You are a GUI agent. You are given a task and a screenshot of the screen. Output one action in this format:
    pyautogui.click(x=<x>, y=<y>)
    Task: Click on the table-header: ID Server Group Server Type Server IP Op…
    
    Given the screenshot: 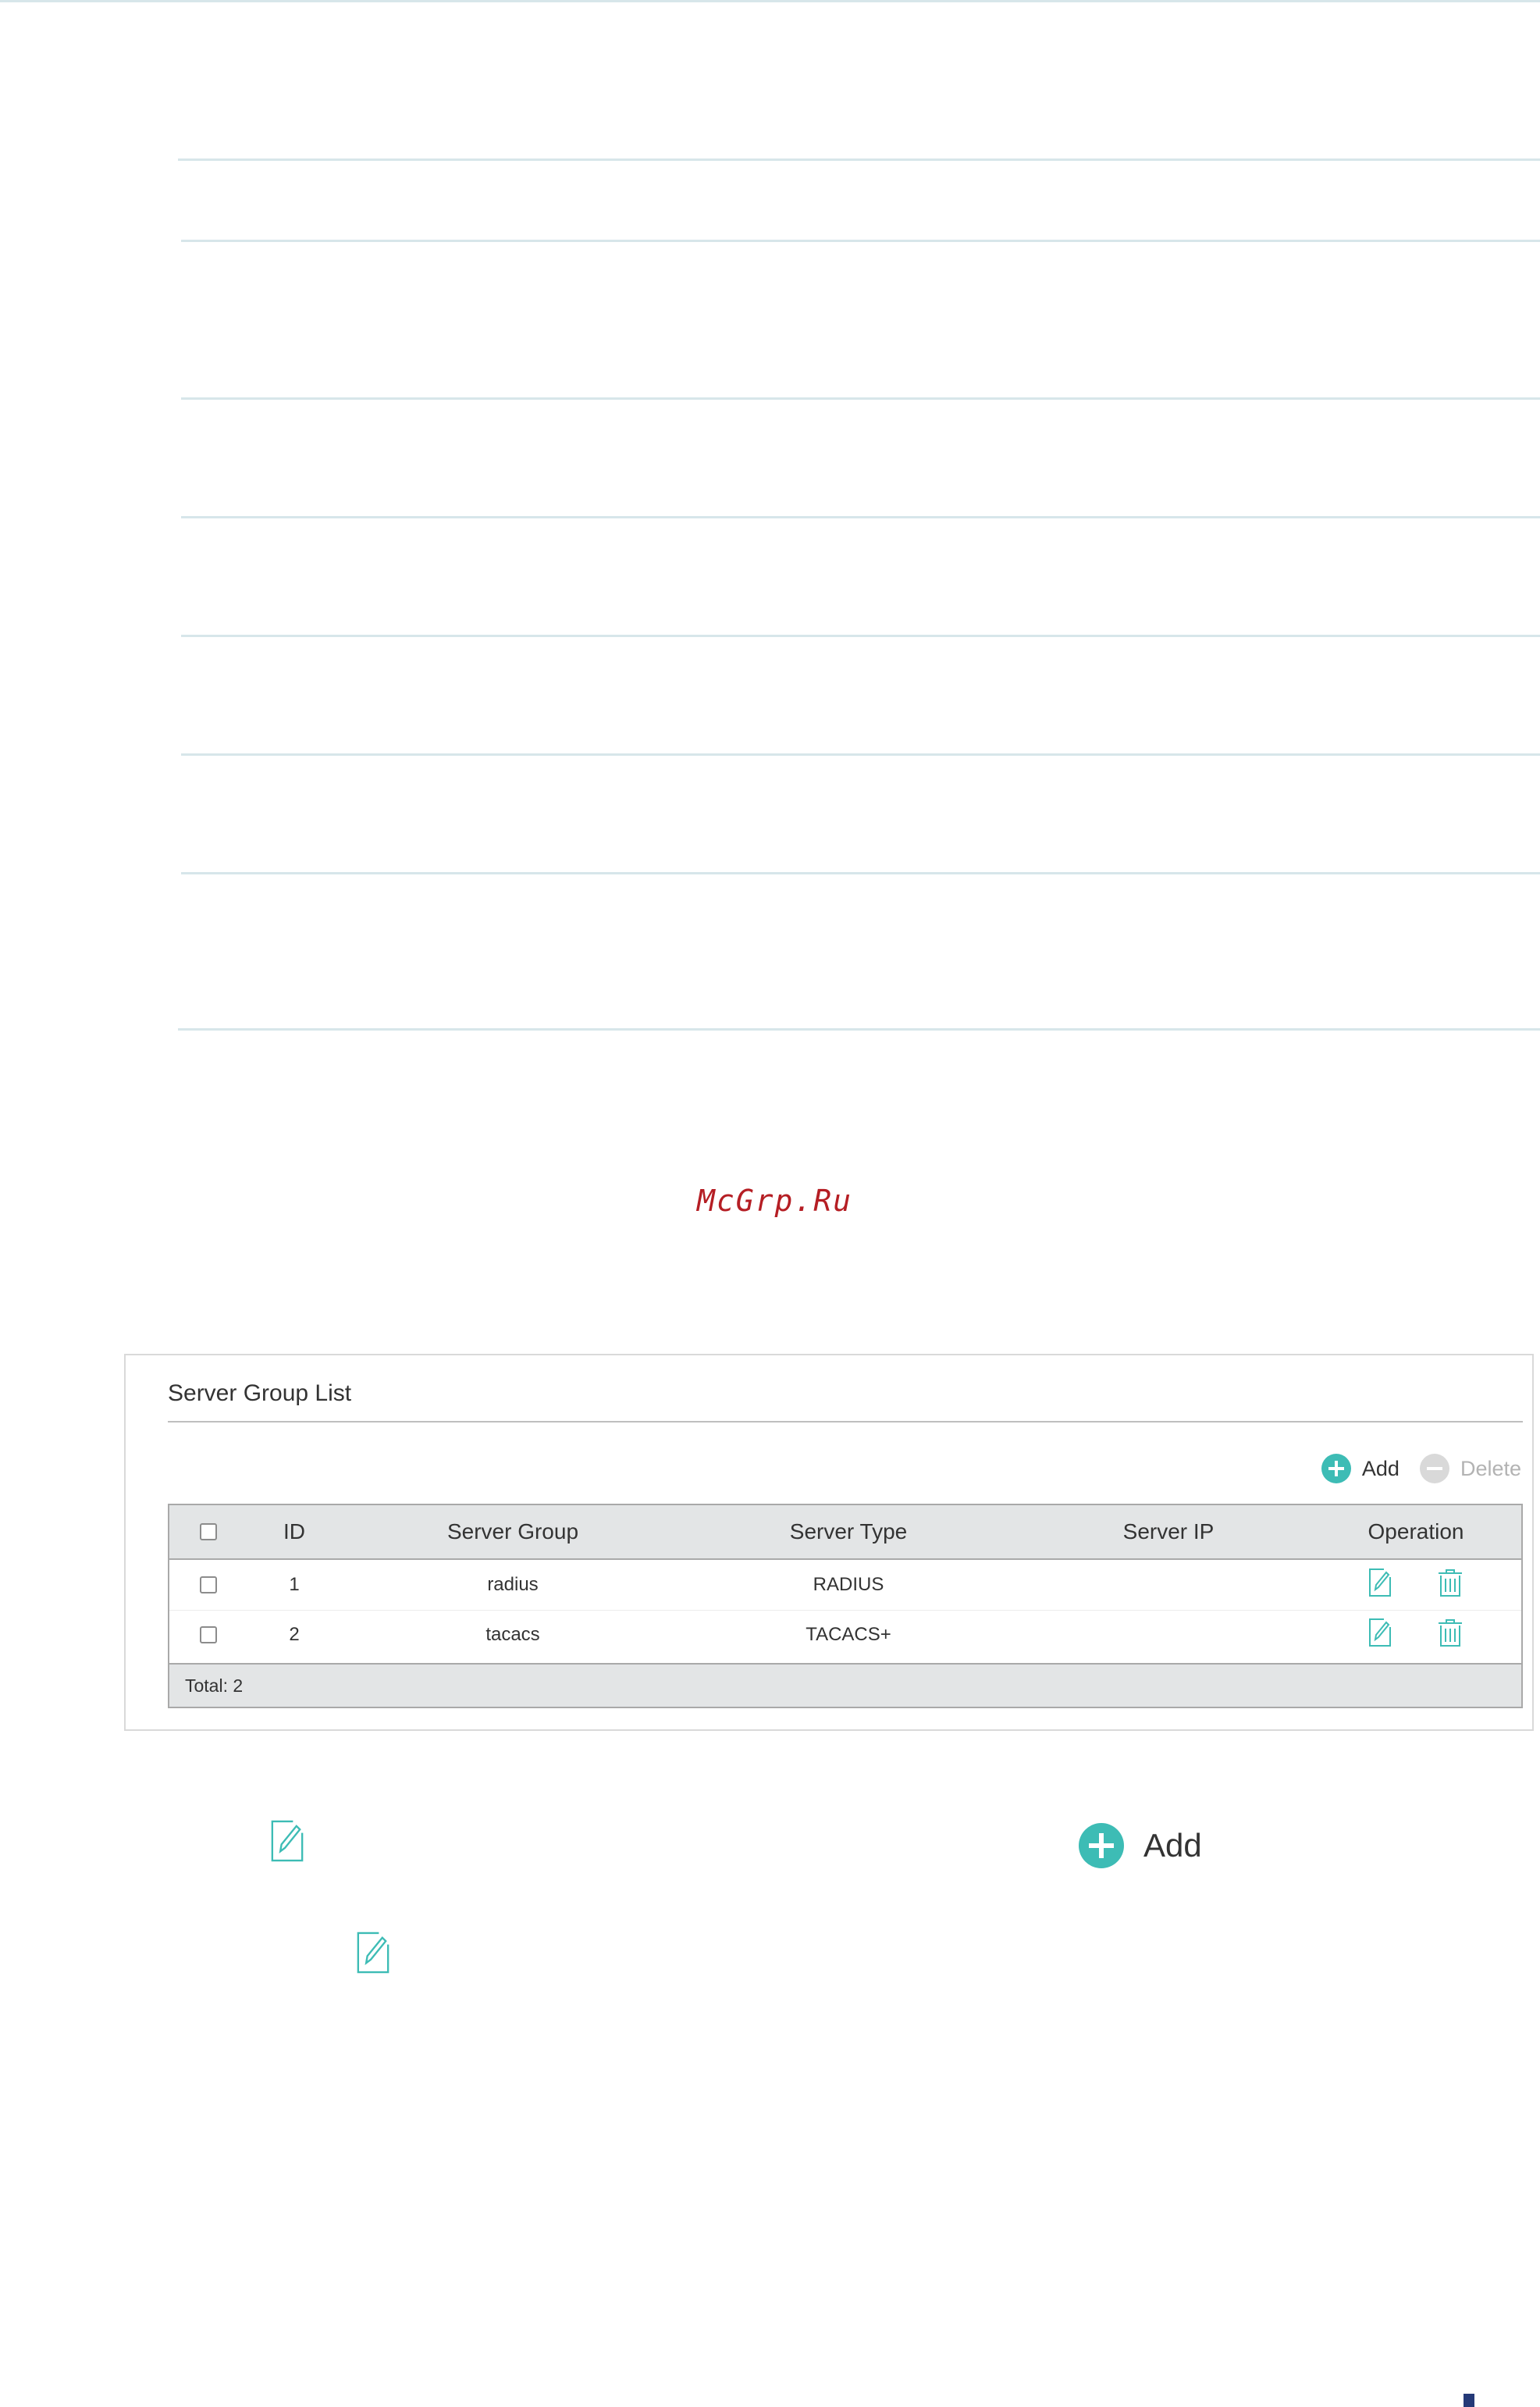 What is the action you would take?
    pyautogui.click(x=845, y=1532)
    